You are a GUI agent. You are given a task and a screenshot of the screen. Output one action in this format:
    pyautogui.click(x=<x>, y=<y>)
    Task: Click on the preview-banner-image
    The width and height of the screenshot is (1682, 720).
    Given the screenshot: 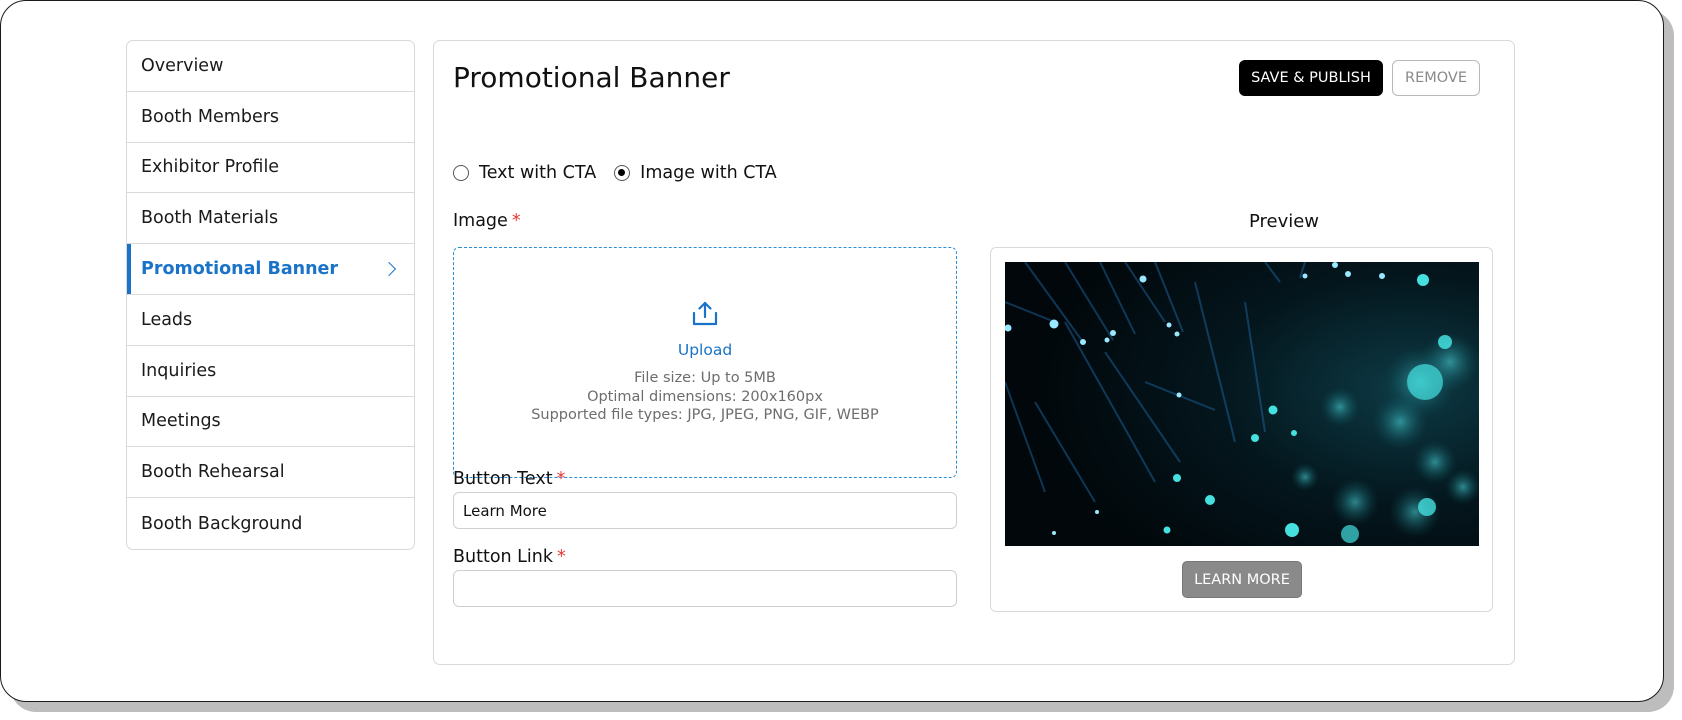 What is the action you would take?
    pyautogui.click(x=1242, y=404)
    